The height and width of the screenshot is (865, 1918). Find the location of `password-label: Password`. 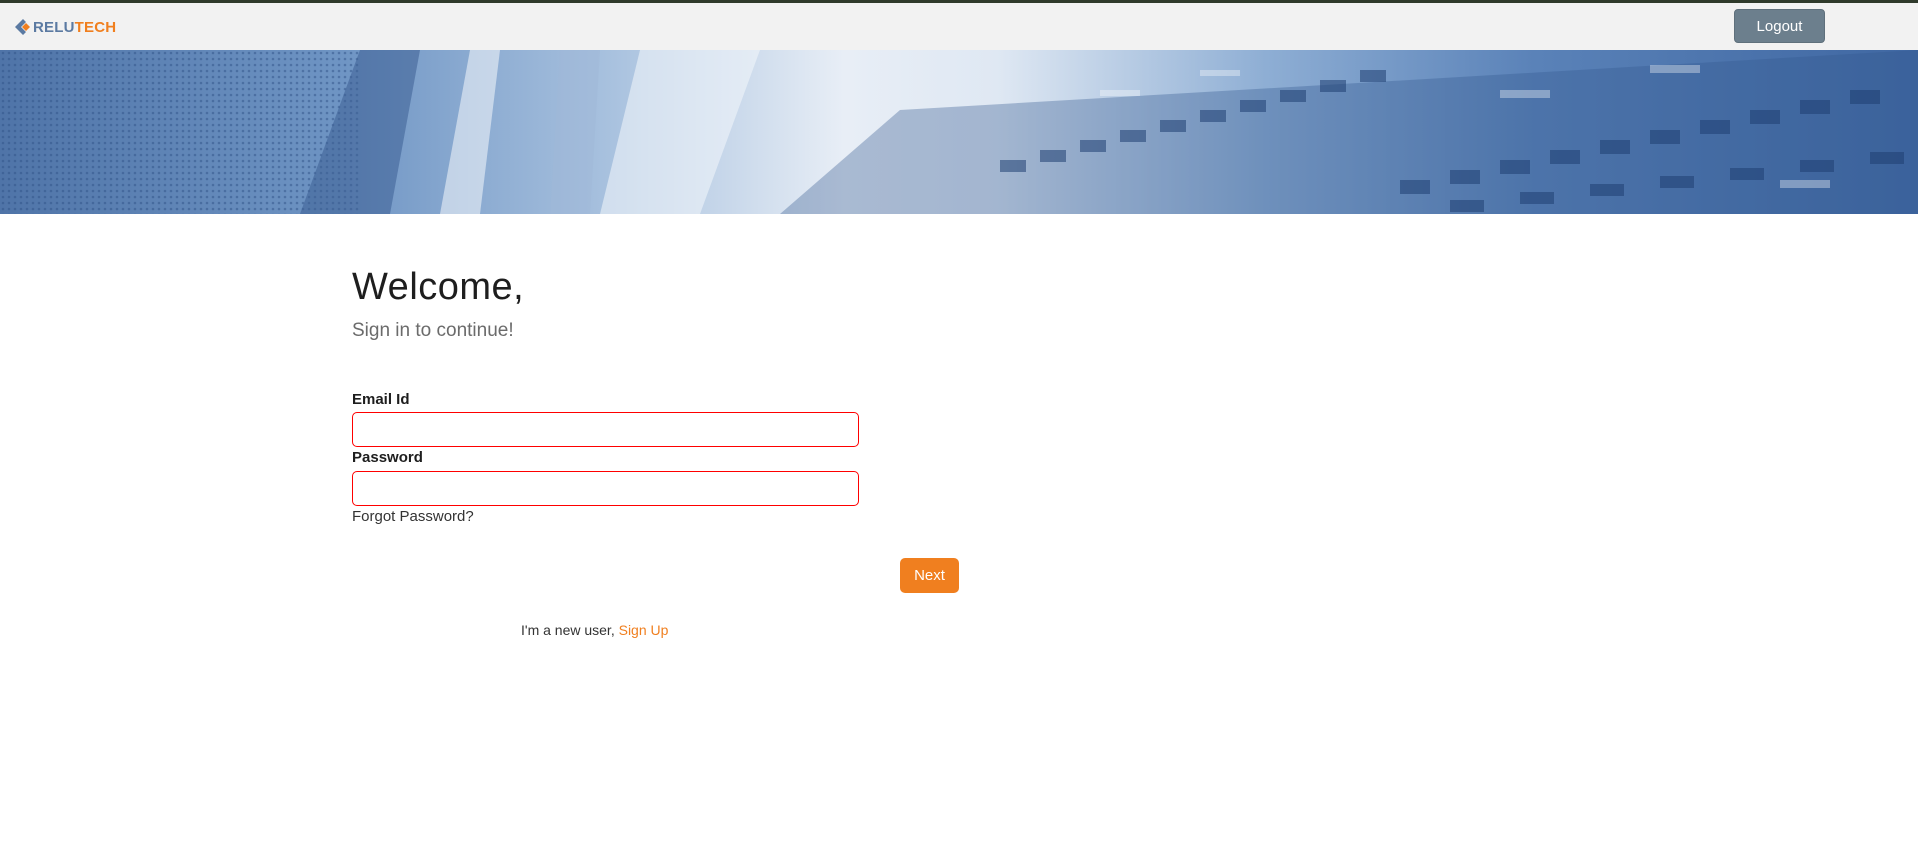

password-label: Password is located at coordinates (387, 457).